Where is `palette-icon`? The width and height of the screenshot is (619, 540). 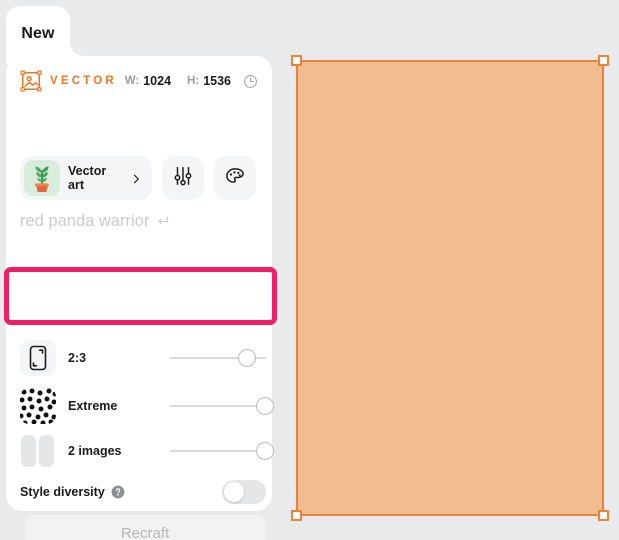 palette-icon is located at coordinates (235, 178).